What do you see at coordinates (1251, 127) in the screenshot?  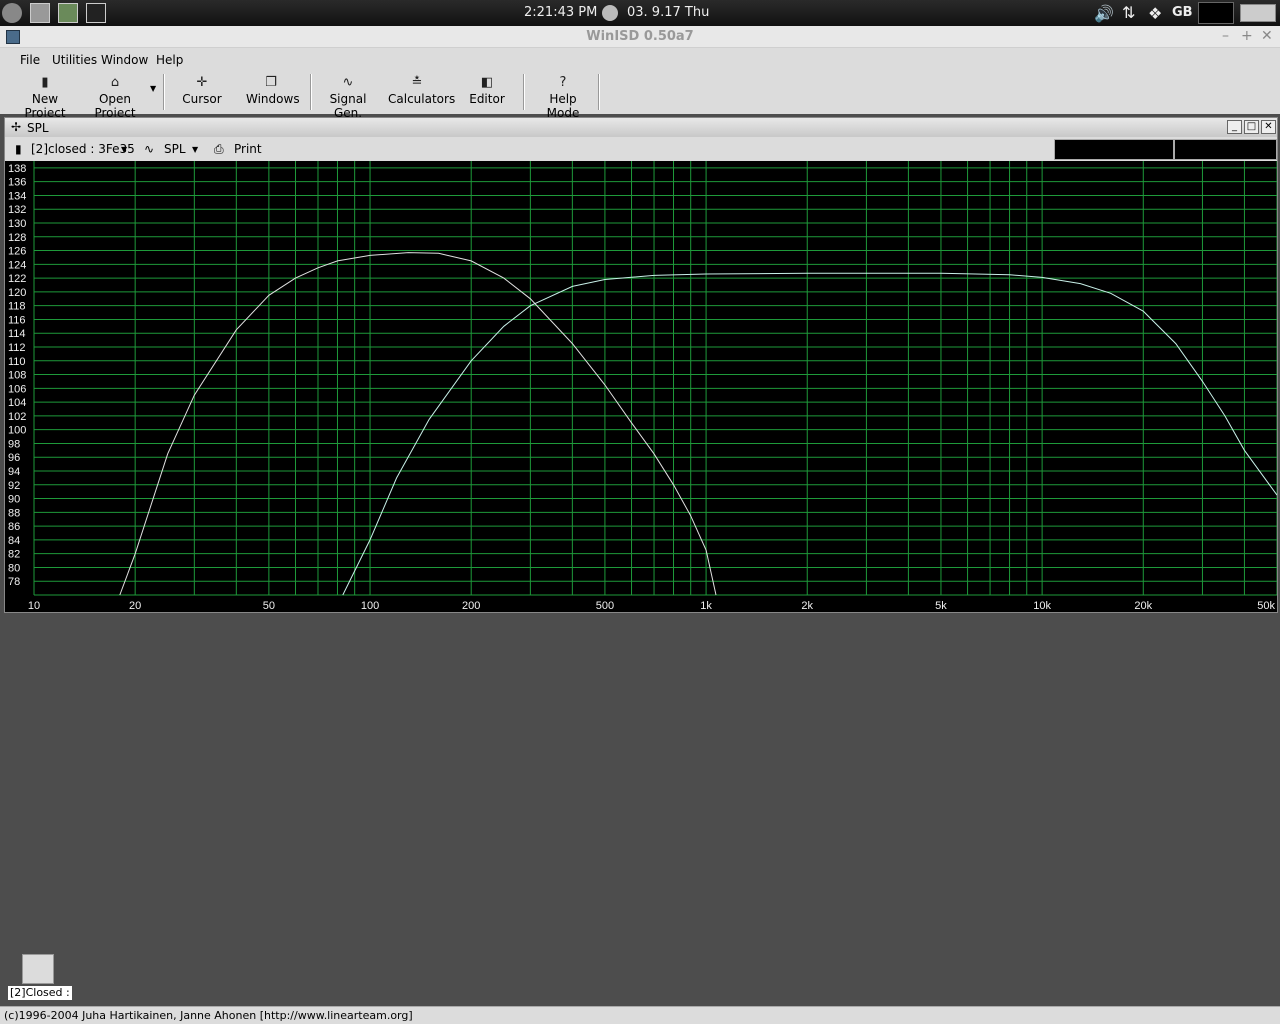 I see `maximize-icon: □` at bounding box center [1251, 127].